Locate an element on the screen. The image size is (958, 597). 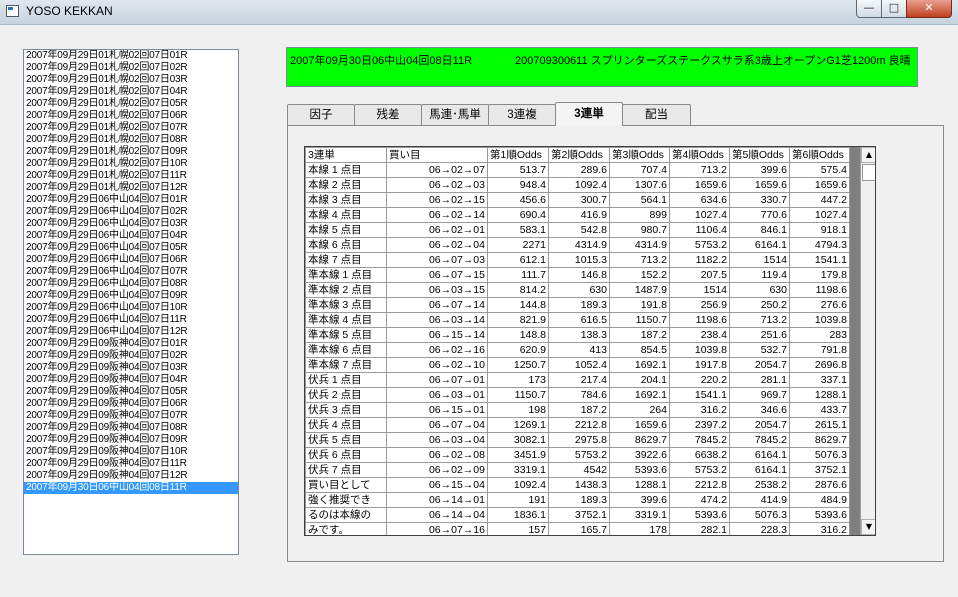
odds-cell: 1150.7 is located at coordinates (639, 320).